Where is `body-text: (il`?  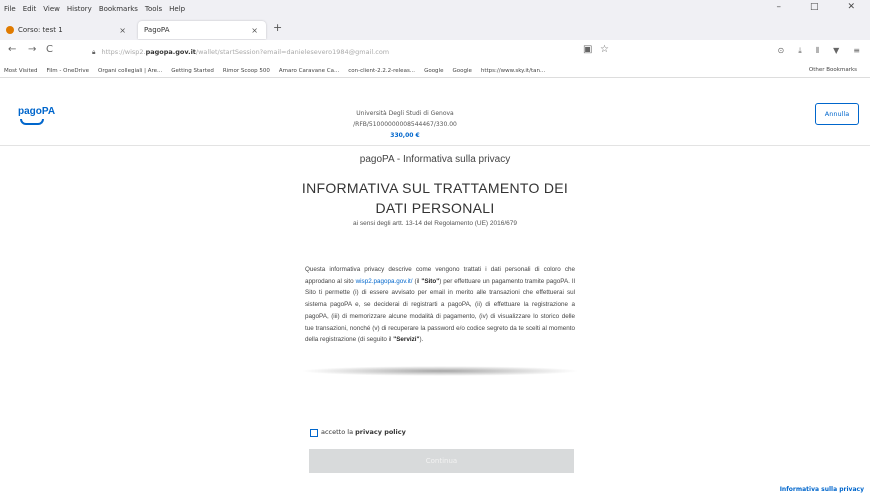 body-text: (il is located at coordinates (417, 281).